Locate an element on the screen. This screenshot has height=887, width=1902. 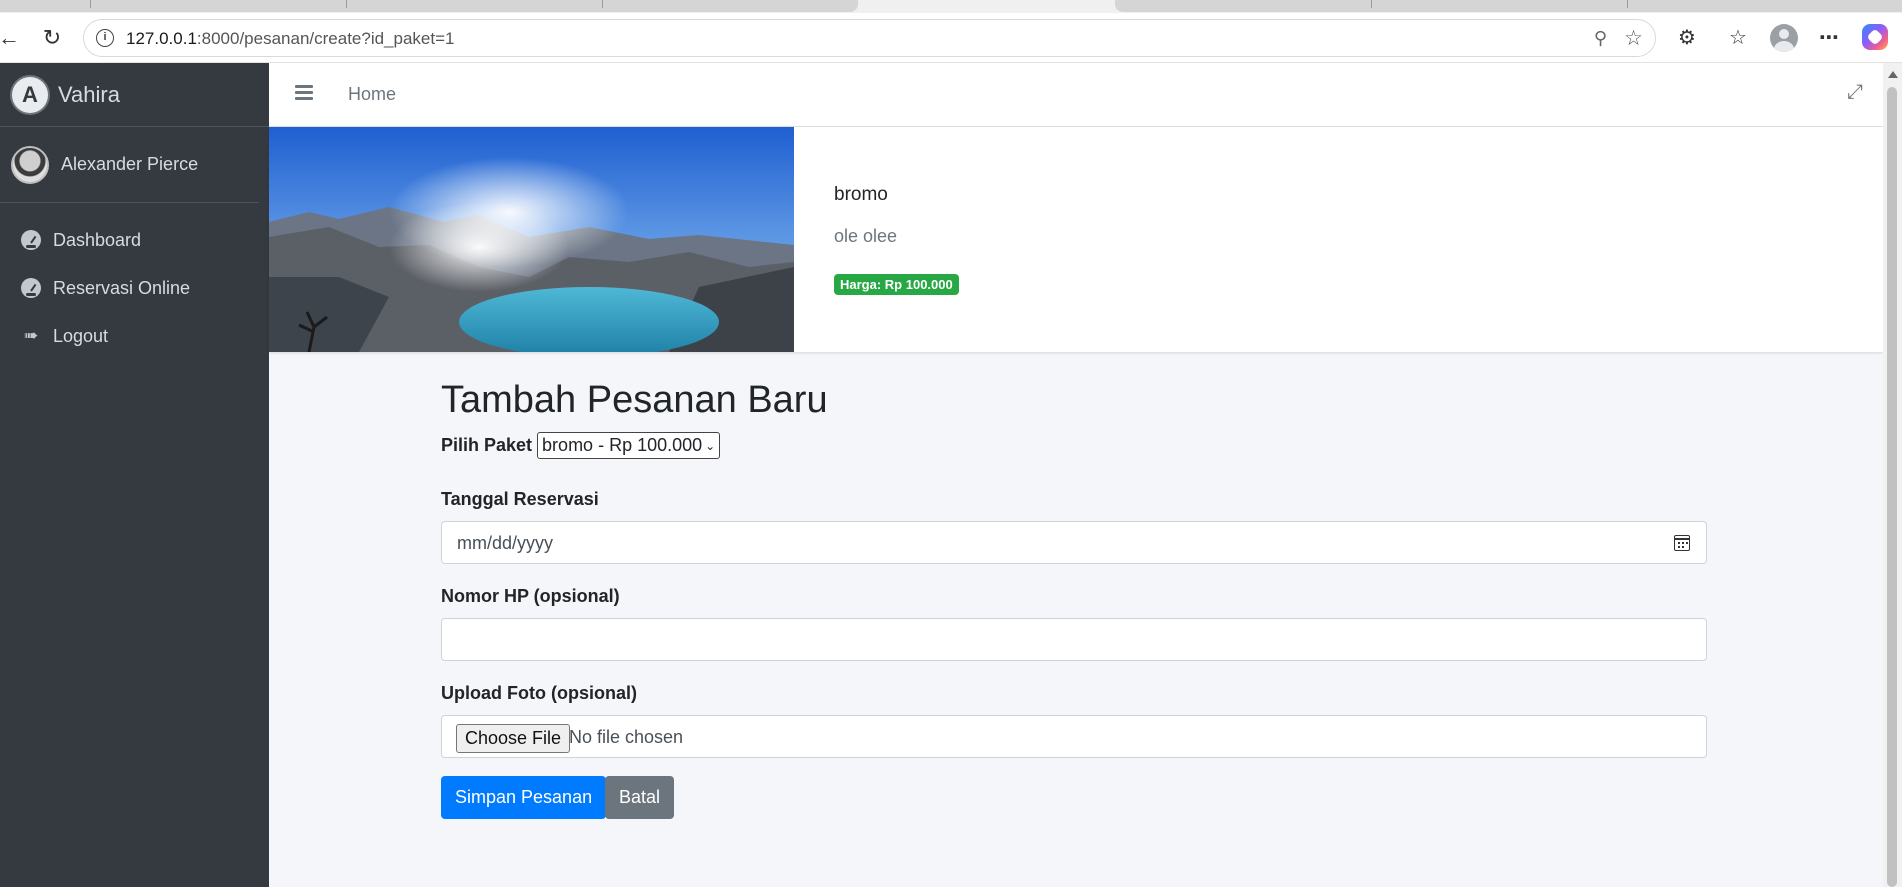
reload-icon: ↻ is located at coordinates (52, 38).